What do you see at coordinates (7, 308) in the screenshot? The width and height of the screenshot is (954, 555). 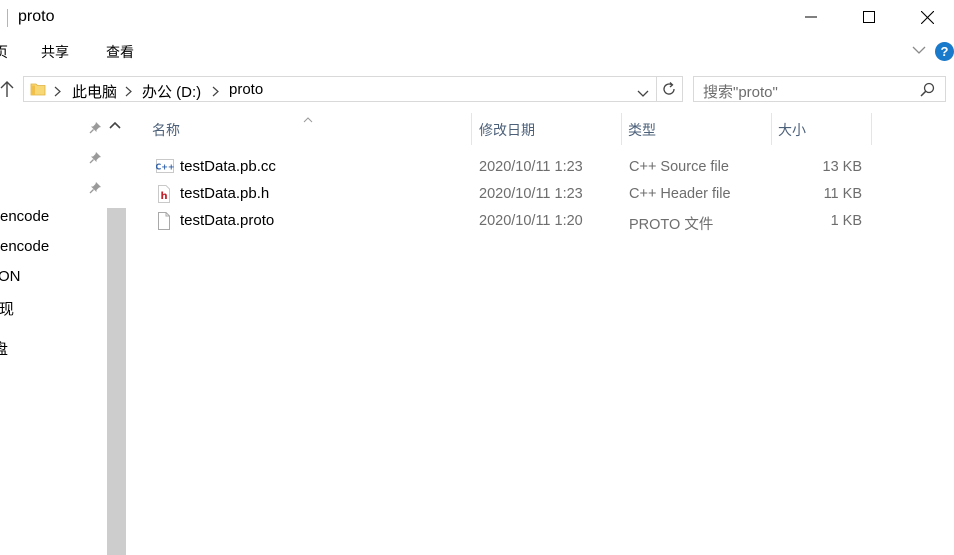 I see `nav-item: 现` at bounding box center [7, 308].